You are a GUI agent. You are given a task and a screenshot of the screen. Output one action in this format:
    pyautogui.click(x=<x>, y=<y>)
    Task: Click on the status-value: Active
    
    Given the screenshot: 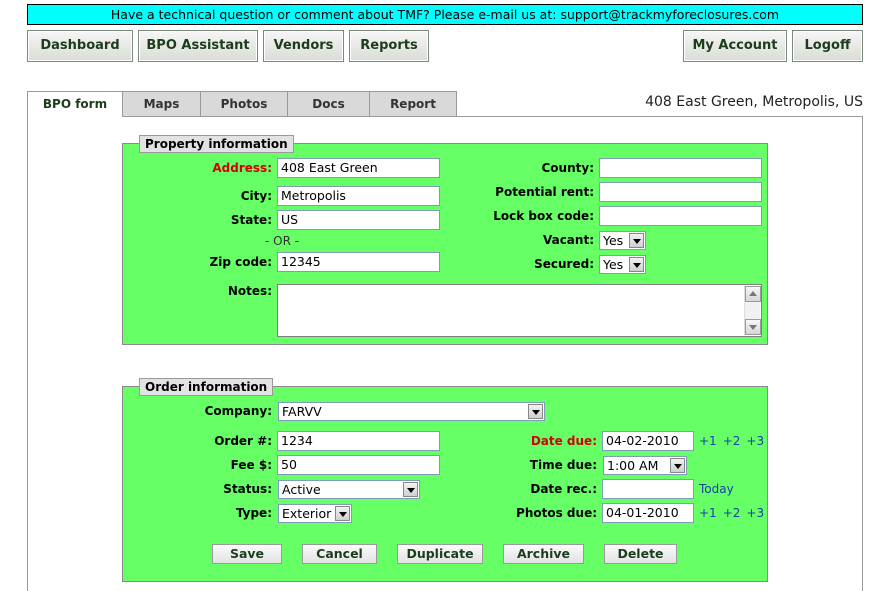 What is the action you would take?
    pyautogui.click(x=301, y=489)
    